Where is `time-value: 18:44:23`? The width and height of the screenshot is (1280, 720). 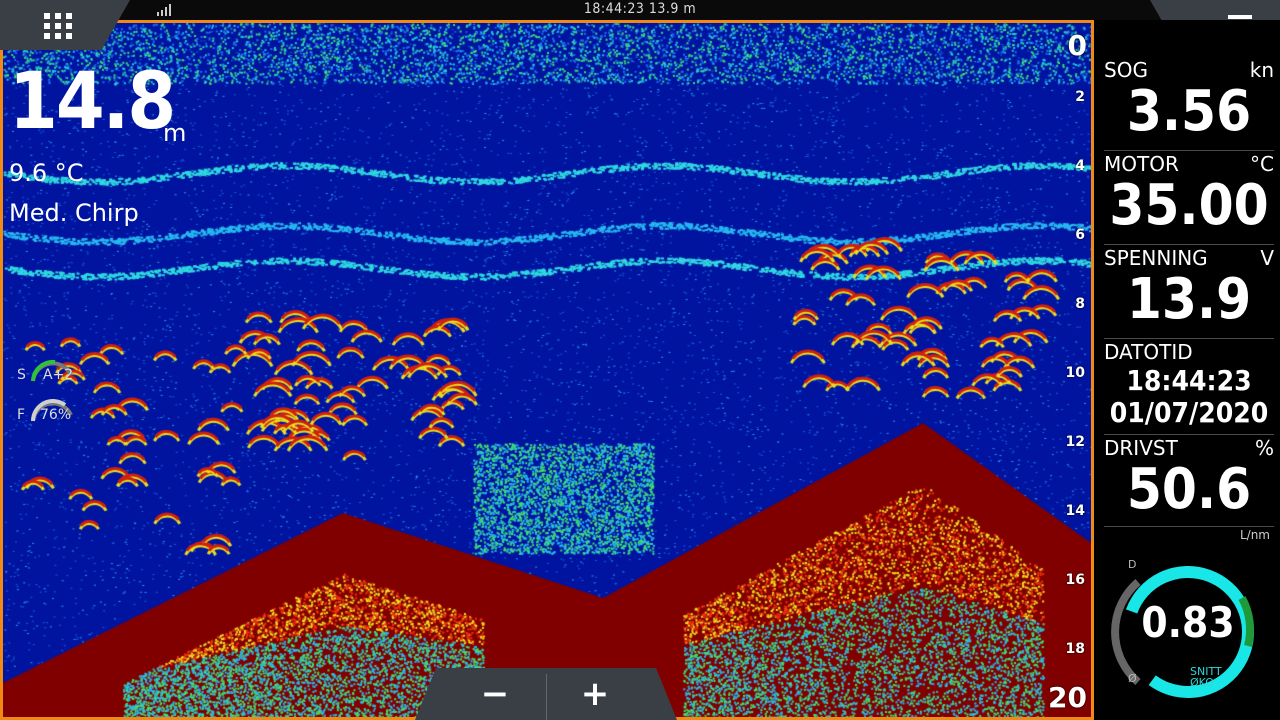
time-value: 18:44:23 is located at coordinates (1189, 380).